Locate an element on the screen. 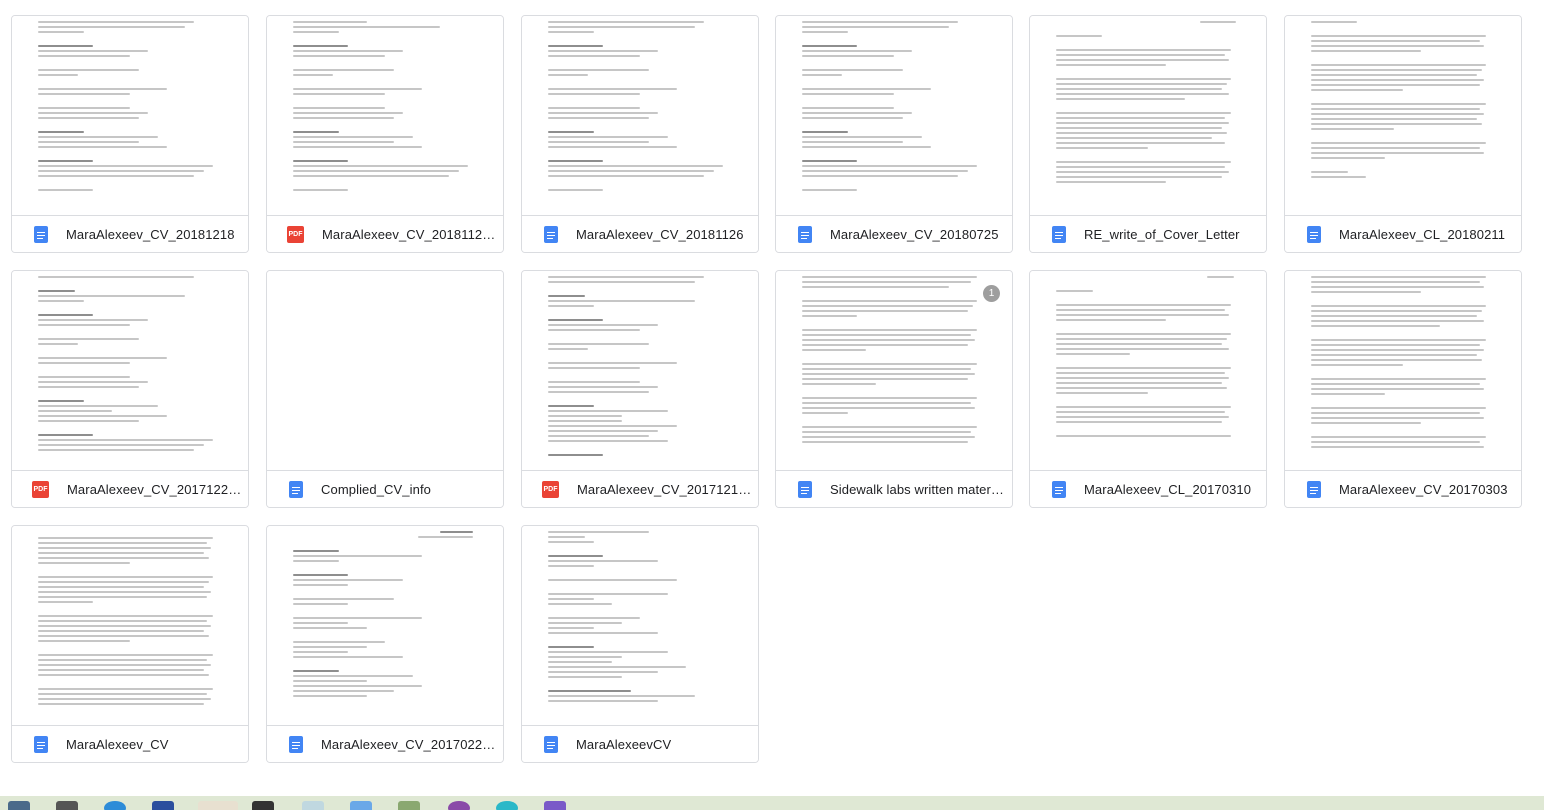 The width and height of the screenshot is (1544, 810). file-card: MaraAlexeev_CV_20180725 is located at coordinates (894, 134).